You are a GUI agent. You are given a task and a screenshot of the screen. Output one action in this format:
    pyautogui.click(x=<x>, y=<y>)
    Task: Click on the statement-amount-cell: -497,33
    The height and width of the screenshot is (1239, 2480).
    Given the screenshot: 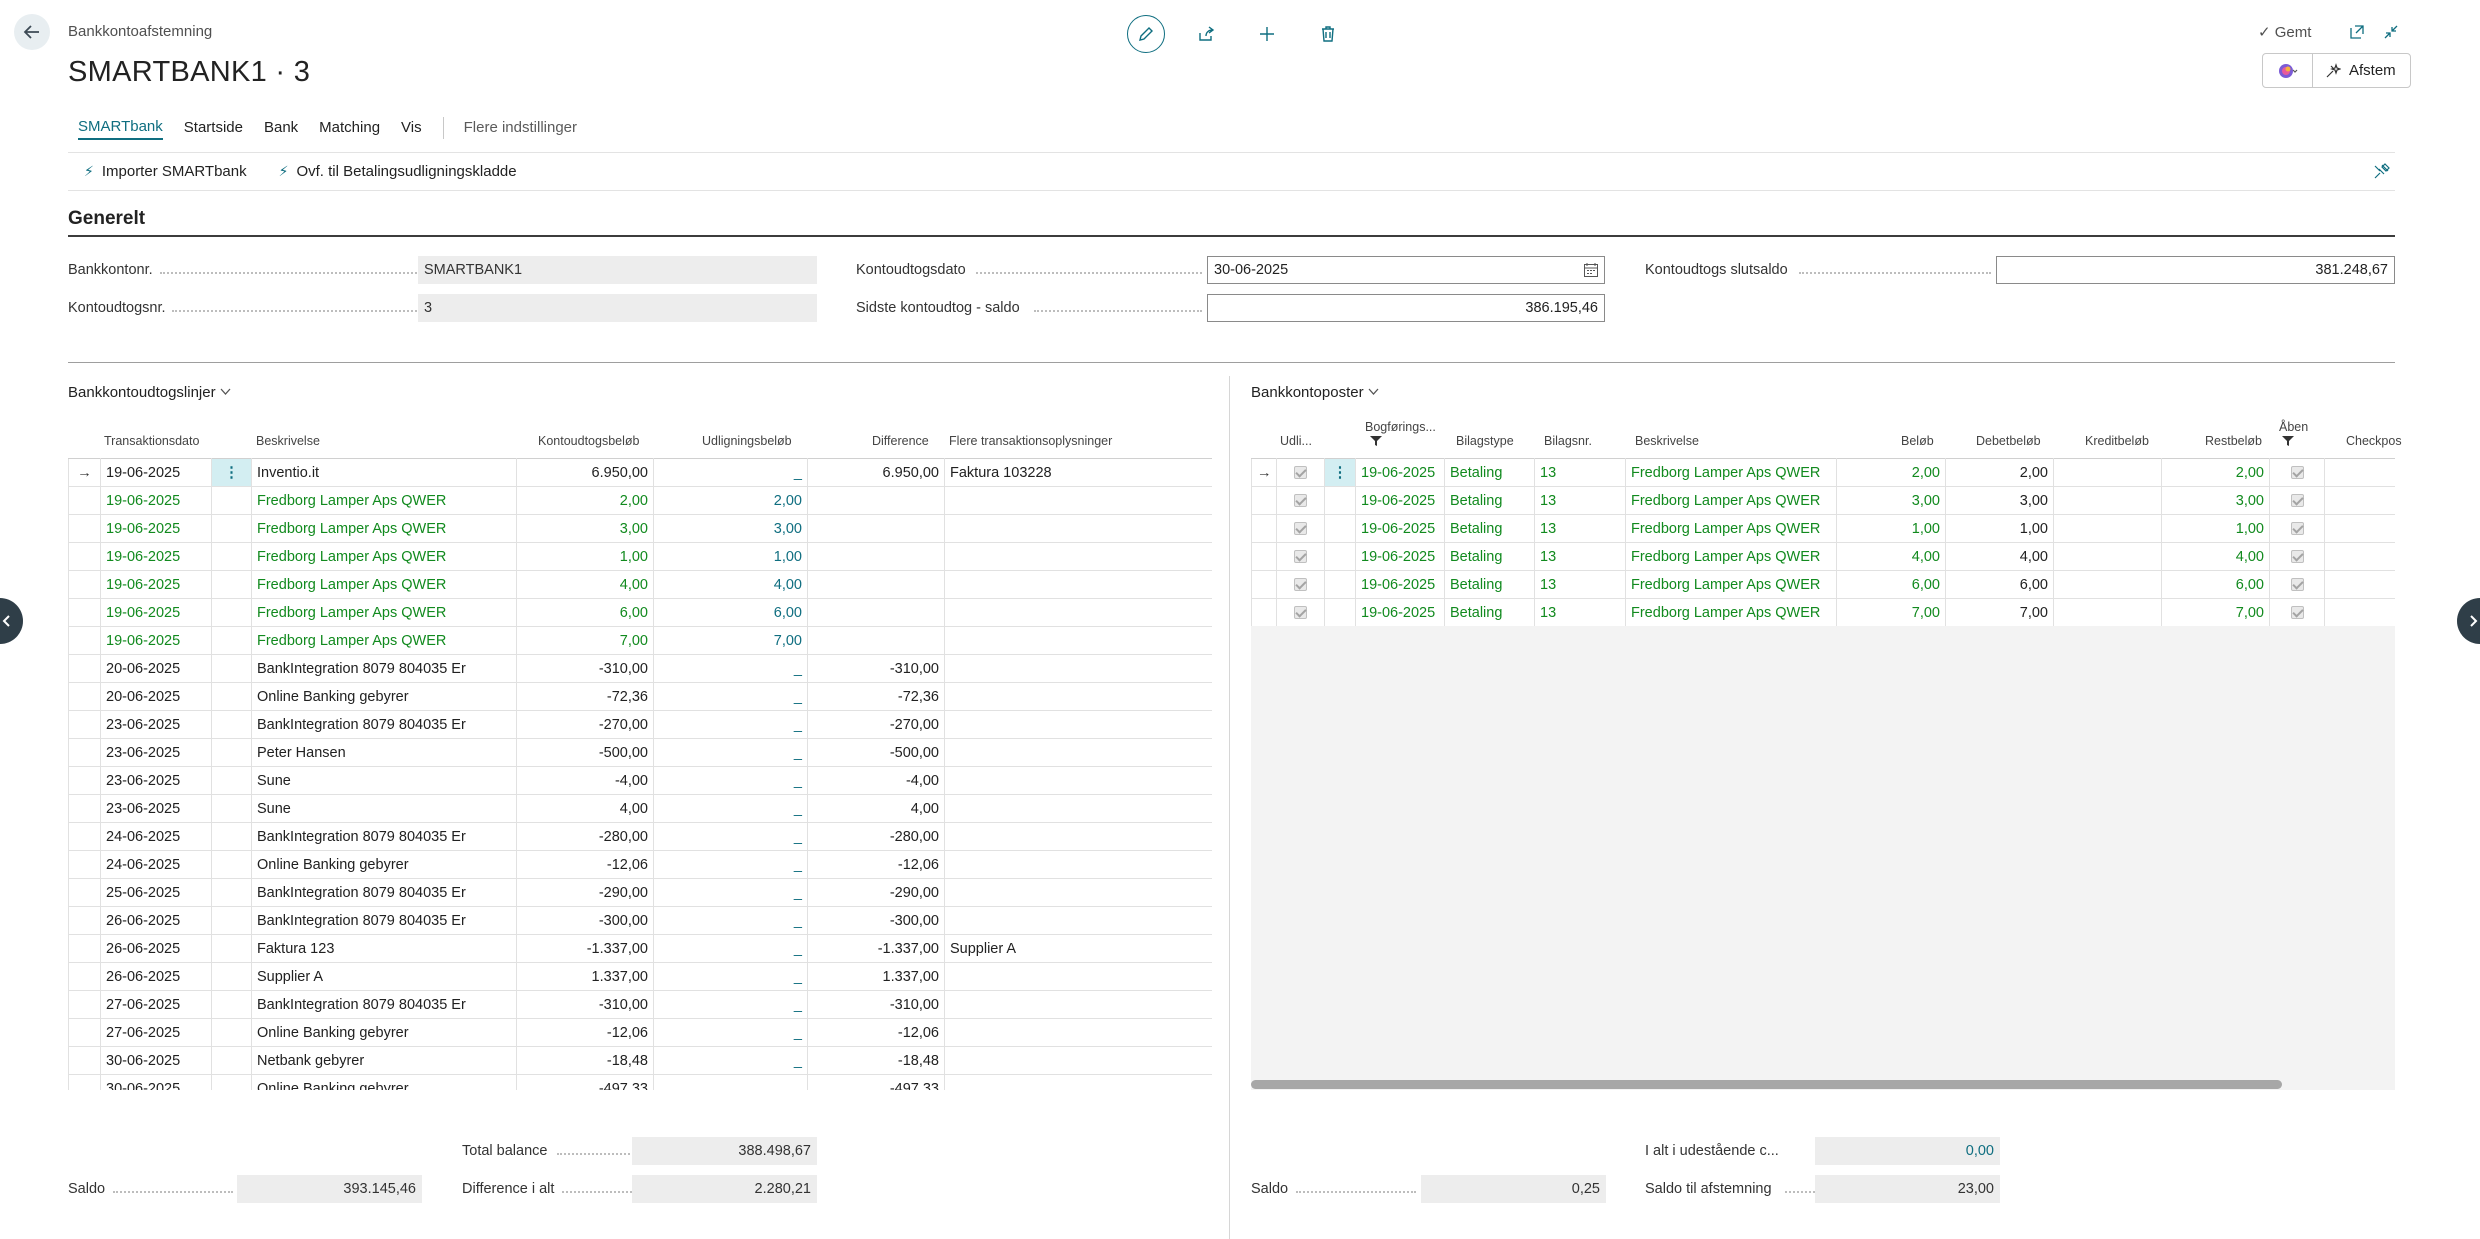 What is the action you would take?
    pyautogui.click(x=585, y=1082)
    